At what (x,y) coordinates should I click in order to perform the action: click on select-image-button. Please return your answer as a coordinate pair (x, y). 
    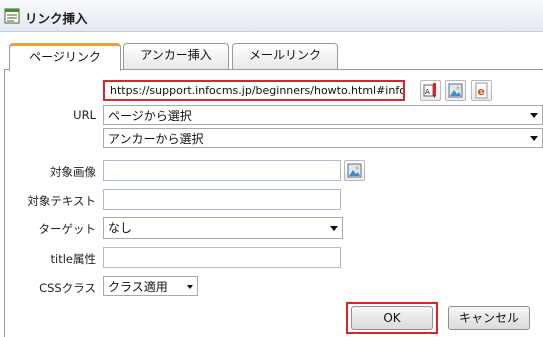
    Looking at the image, I should click on (354, 170).